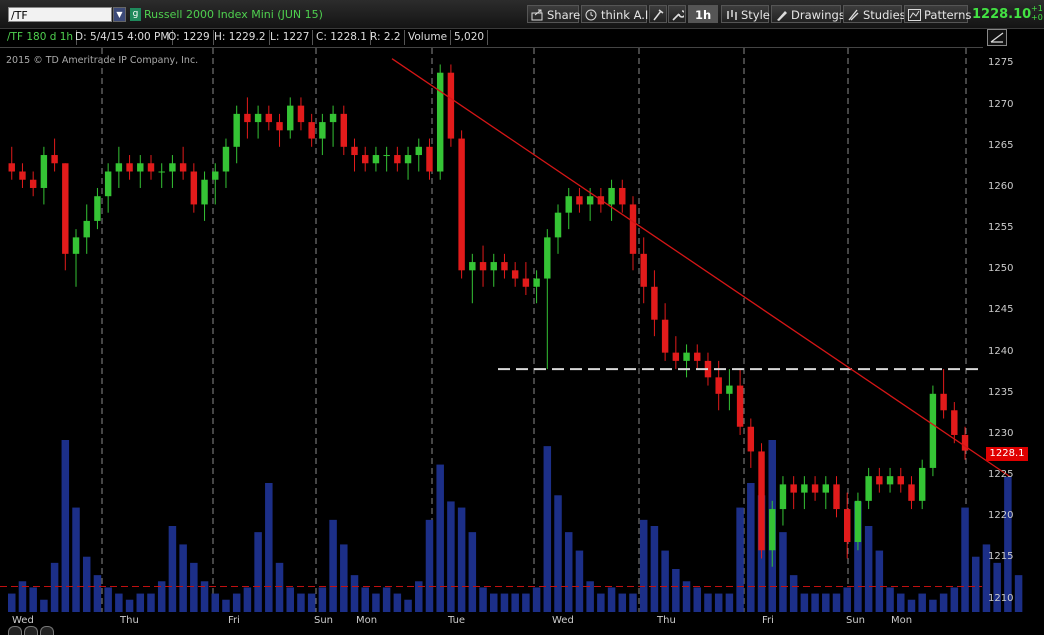 The width and height of the screenshot is (1044, 635). I want to click on price-tick-label: 1240, so click(1001, 351).